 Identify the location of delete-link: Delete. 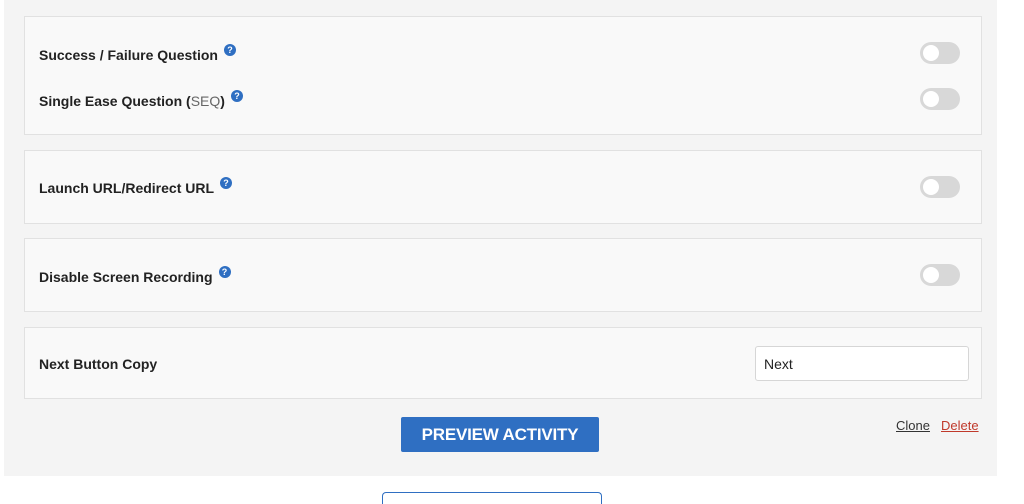
(960, 425).